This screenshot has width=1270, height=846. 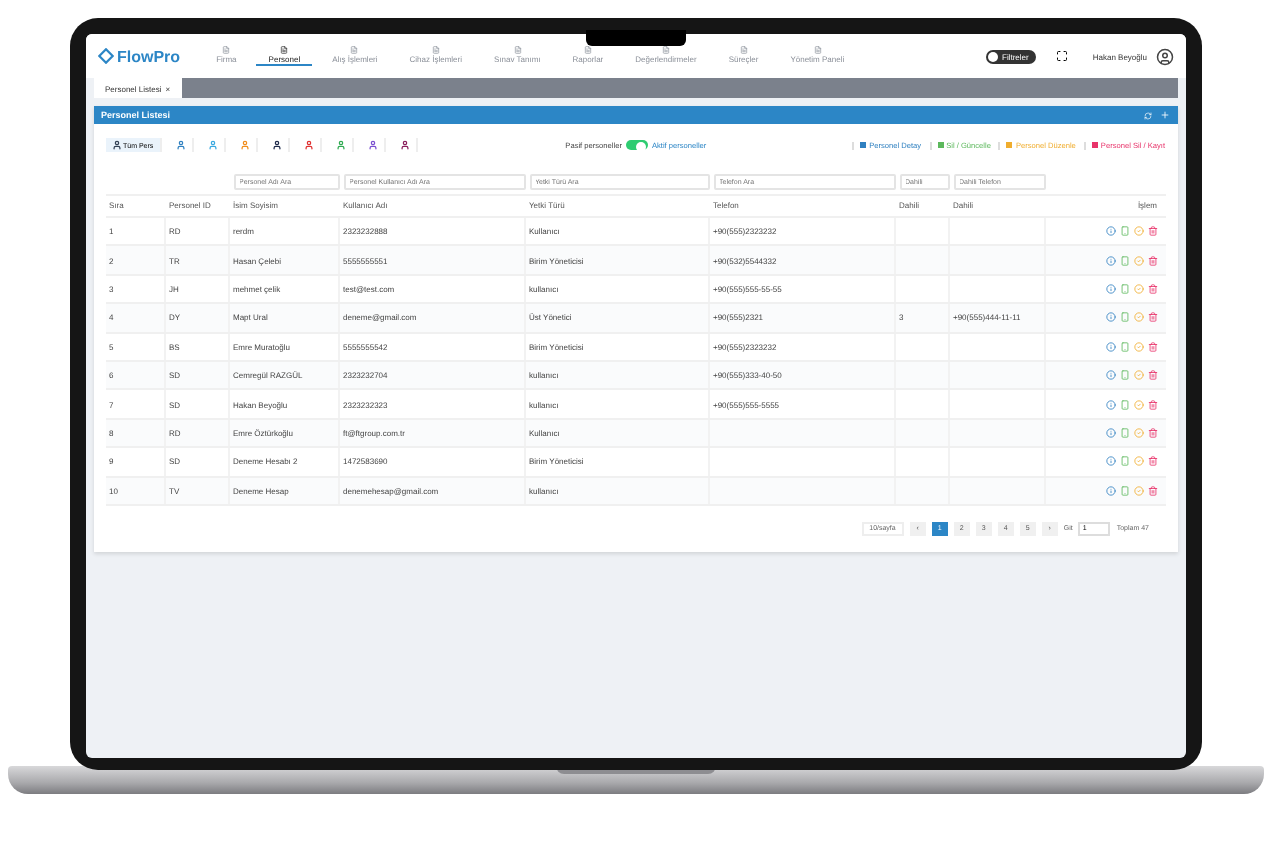 What do you see at coordinates (1164, 115) in the screenshot?
I see `add-icon` at bounding box center [1164, 115].